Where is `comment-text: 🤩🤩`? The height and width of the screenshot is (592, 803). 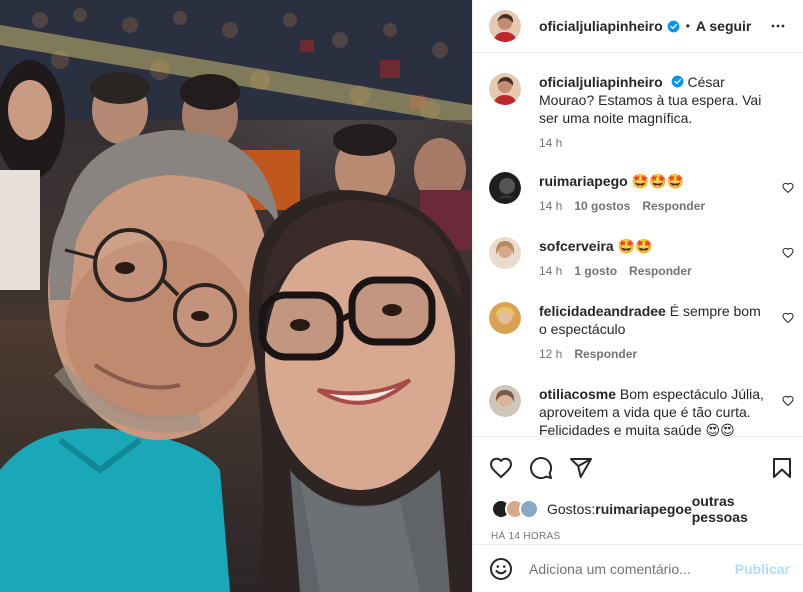
comment-text: 🤩🤩 is located at coordinates (635, 246).